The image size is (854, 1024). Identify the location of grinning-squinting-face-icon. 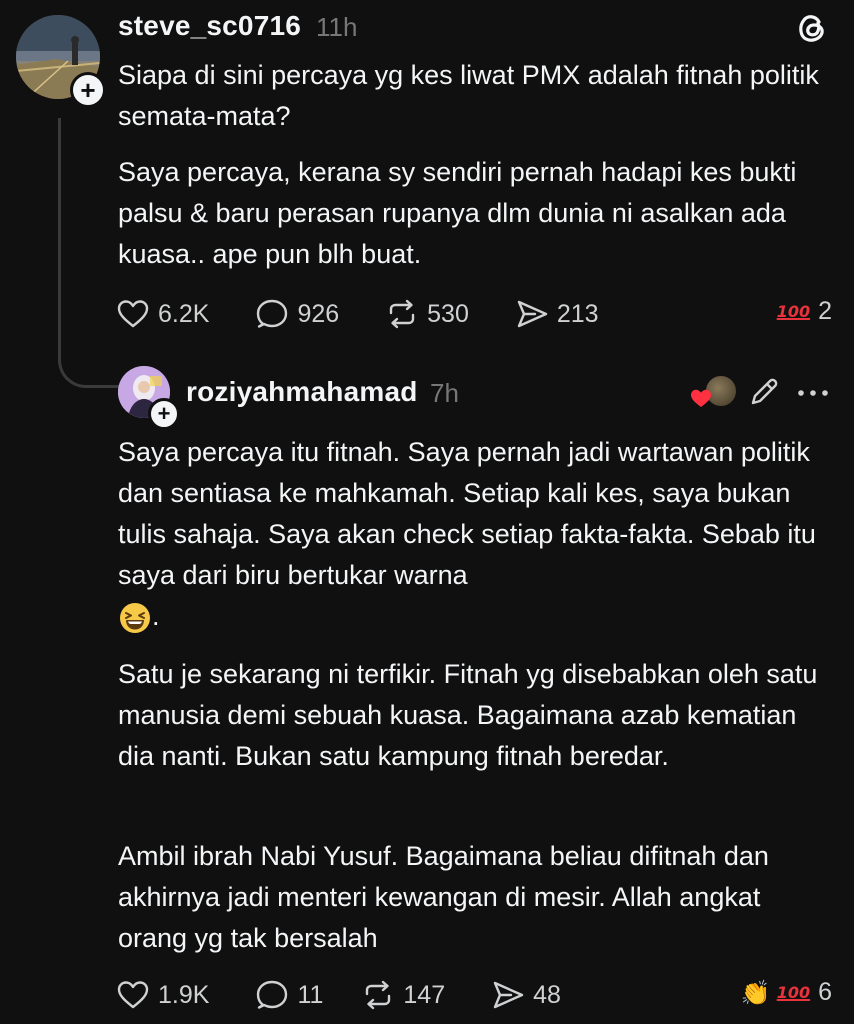
(135, 617).